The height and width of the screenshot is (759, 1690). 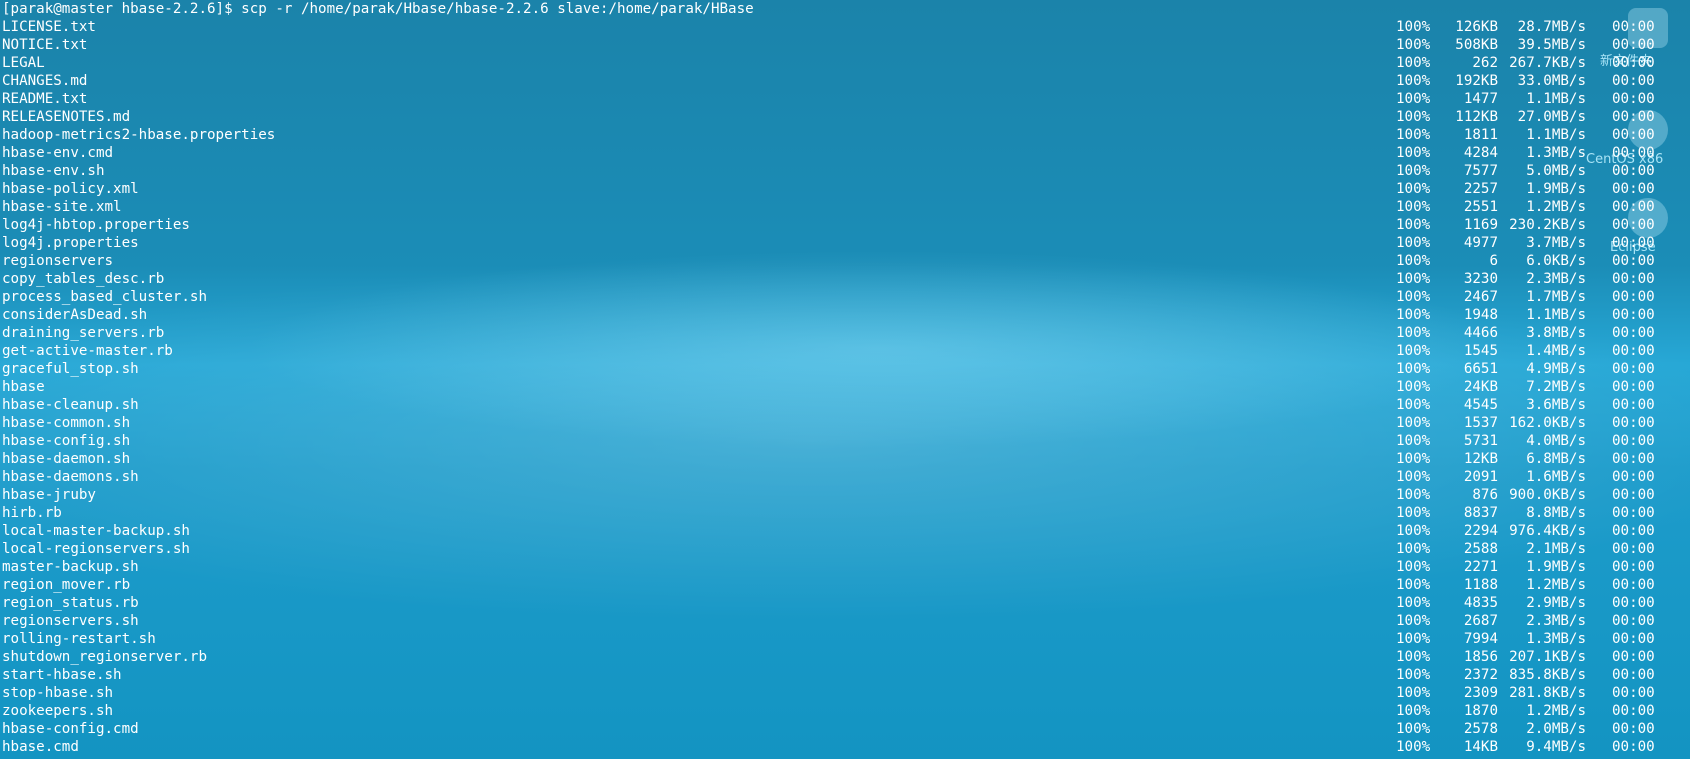 What do you see at coordinates (23, 63) in the screenshot?
I see `file-name: LEGAL` at bounding box center [23, 63].